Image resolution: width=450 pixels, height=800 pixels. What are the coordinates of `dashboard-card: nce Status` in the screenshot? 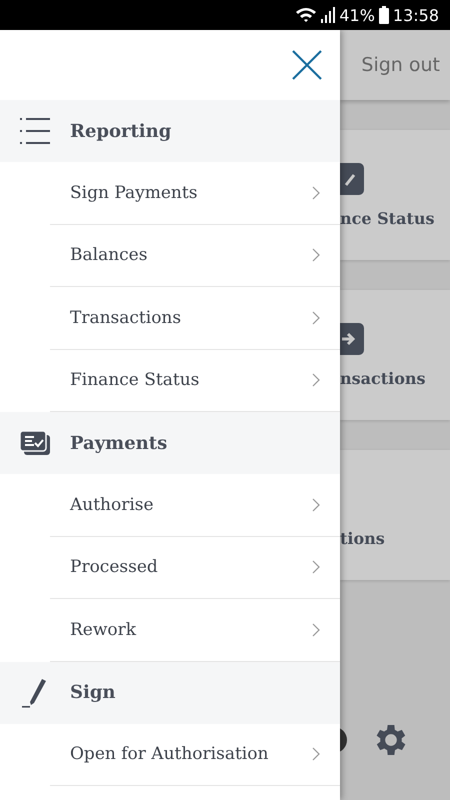 It's located at (395, 195).